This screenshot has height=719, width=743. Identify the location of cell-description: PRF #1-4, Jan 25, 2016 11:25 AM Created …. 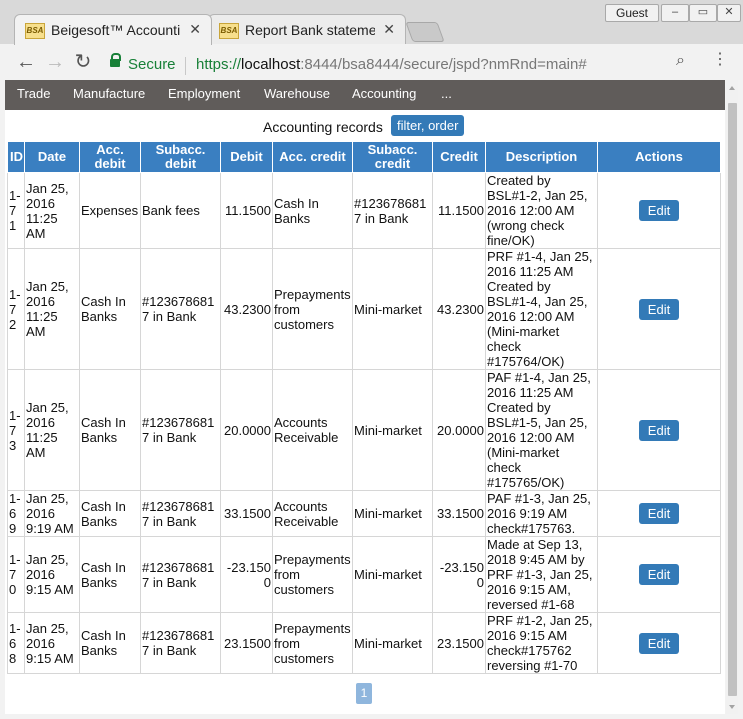
(541, 309).